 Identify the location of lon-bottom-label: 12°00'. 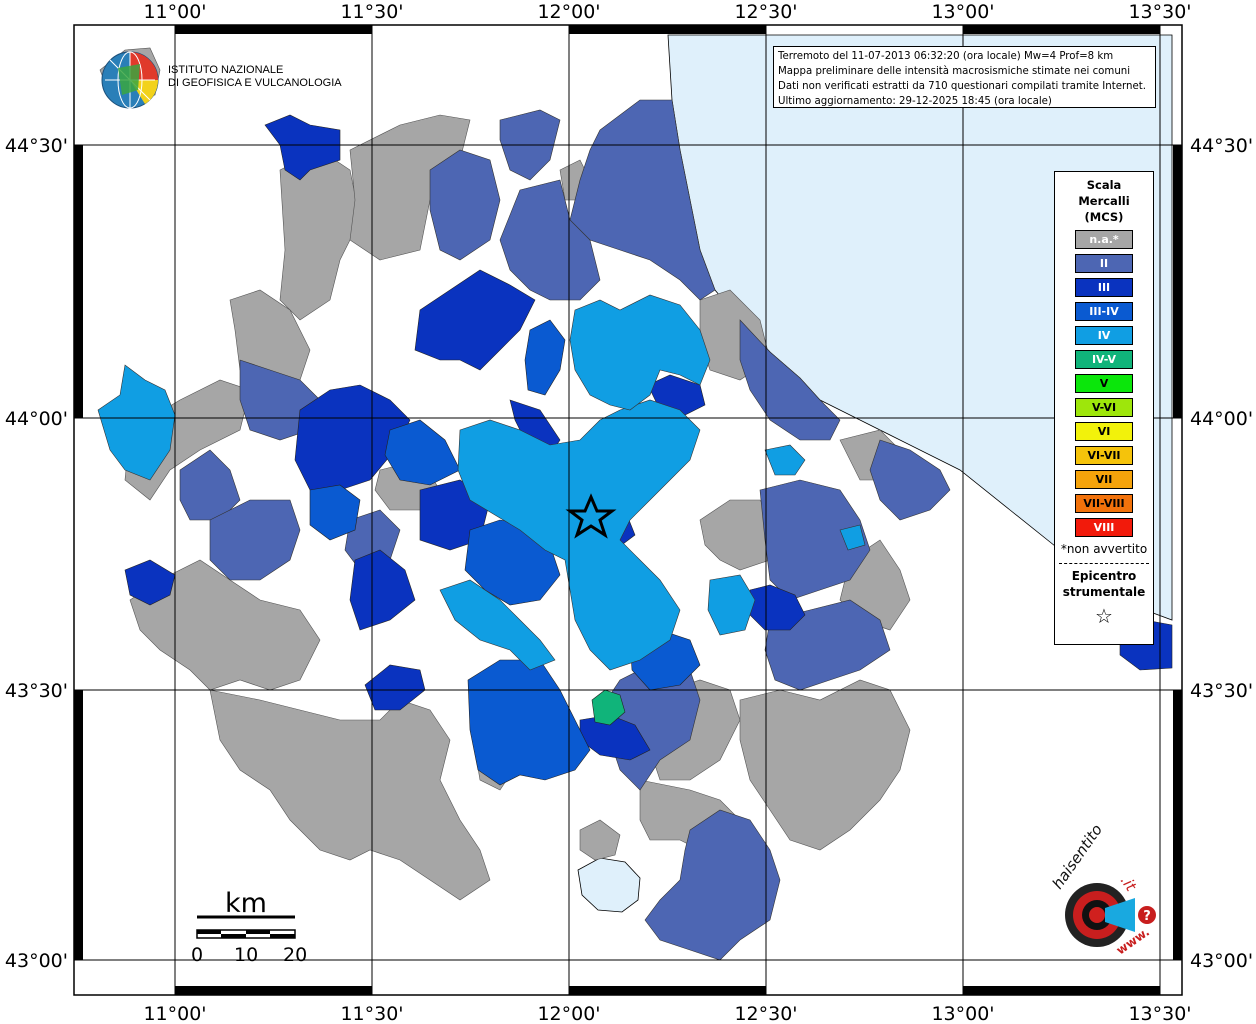
(568, 1013).